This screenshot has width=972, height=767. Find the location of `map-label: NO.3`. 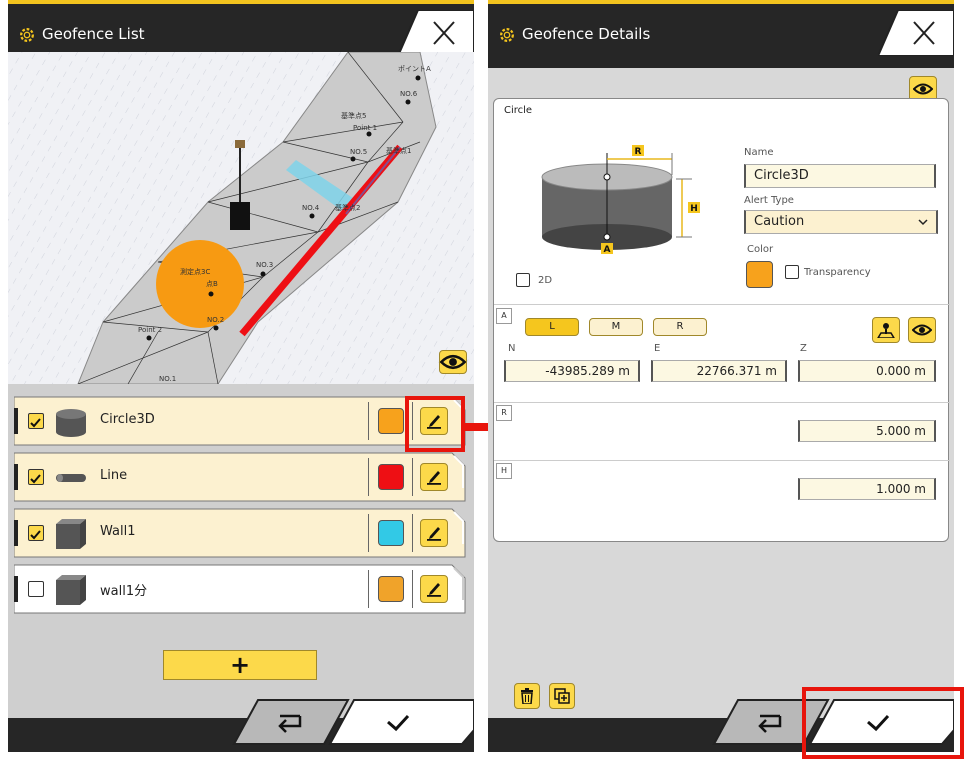

map-label: NO.3 is located at coordinates (264, 265).